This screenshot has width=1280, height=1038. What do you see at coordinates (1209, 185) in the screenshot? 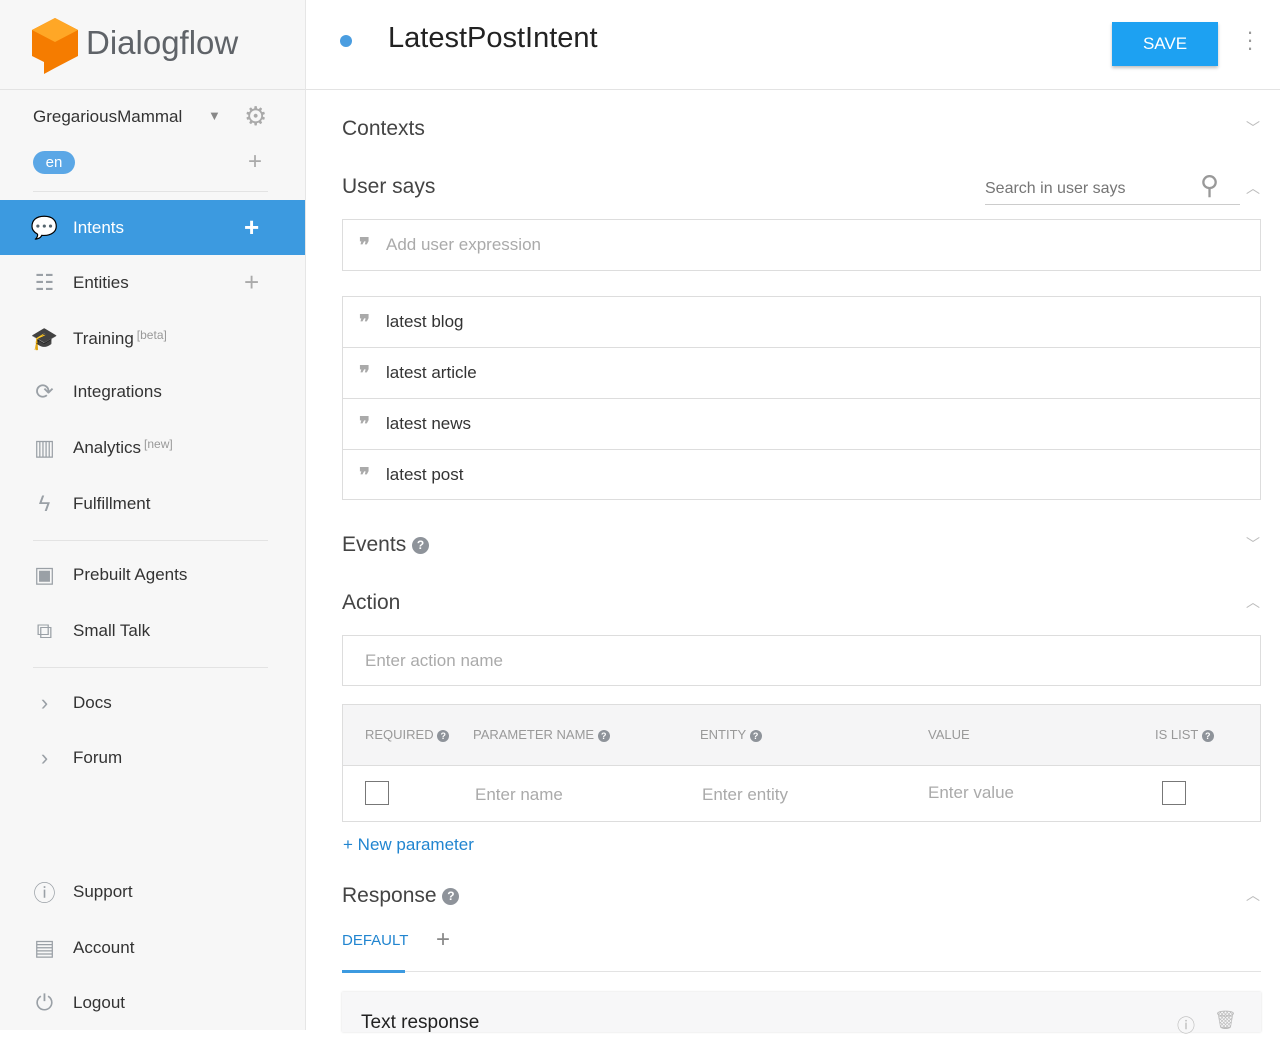
I see `search-icon: ⚲` at bounding box center [1209, 185].